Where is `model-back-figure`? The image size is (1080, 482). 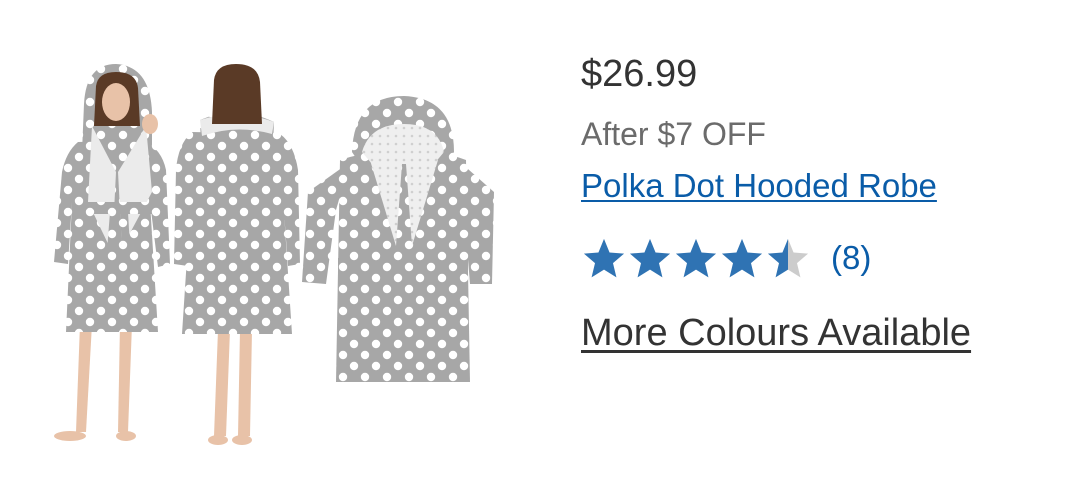
model-back-figure is located at coordinates (237, 254).